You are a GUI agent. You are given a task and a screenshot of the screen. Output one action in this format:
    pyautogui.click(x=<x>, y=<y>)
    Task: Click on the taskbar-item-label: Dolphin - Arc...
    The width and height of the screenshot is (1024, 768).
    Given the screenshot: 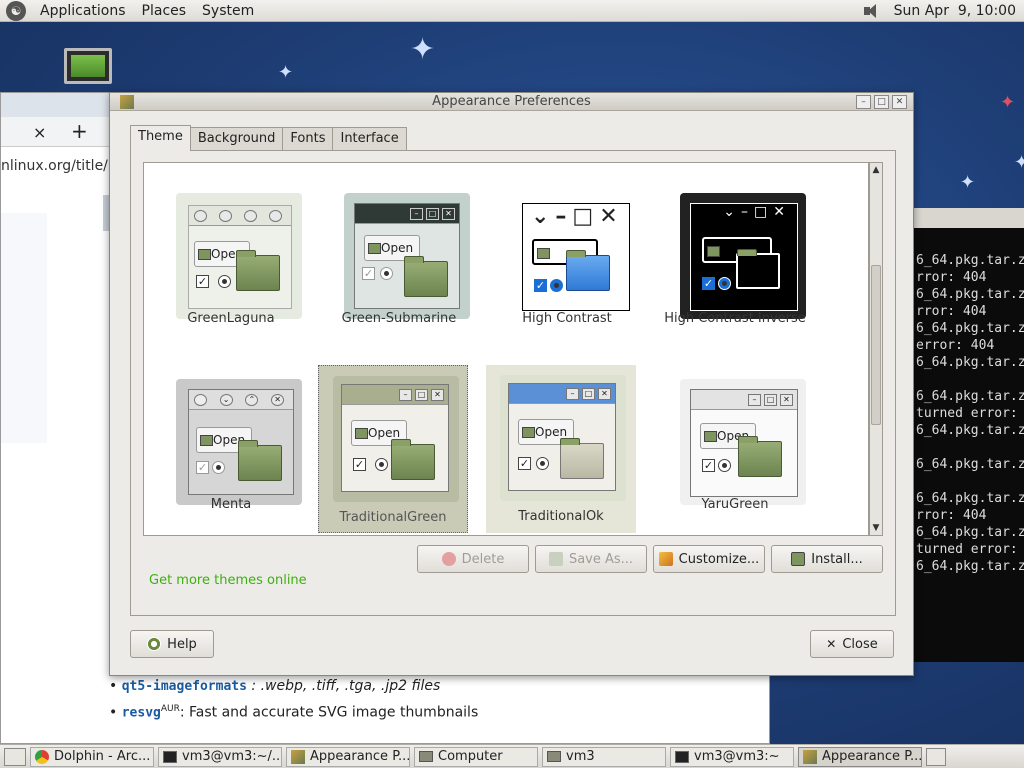 What is the action you would take?
    pyautogui.click(x=102, y=756)
    